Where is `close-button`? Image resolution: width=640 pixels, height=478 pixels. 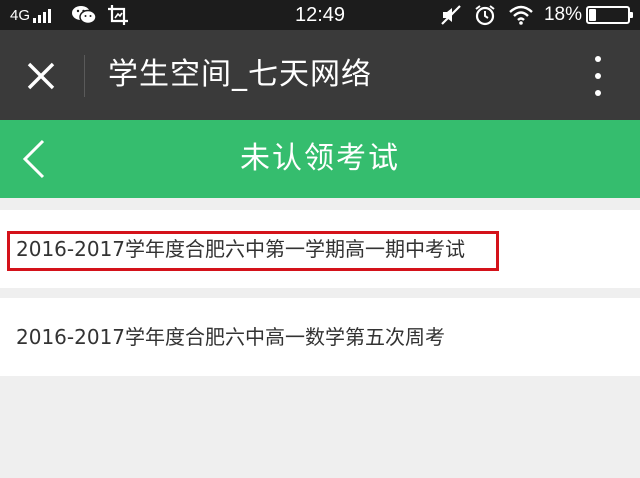
close-button is located at coordinates (41, 76).